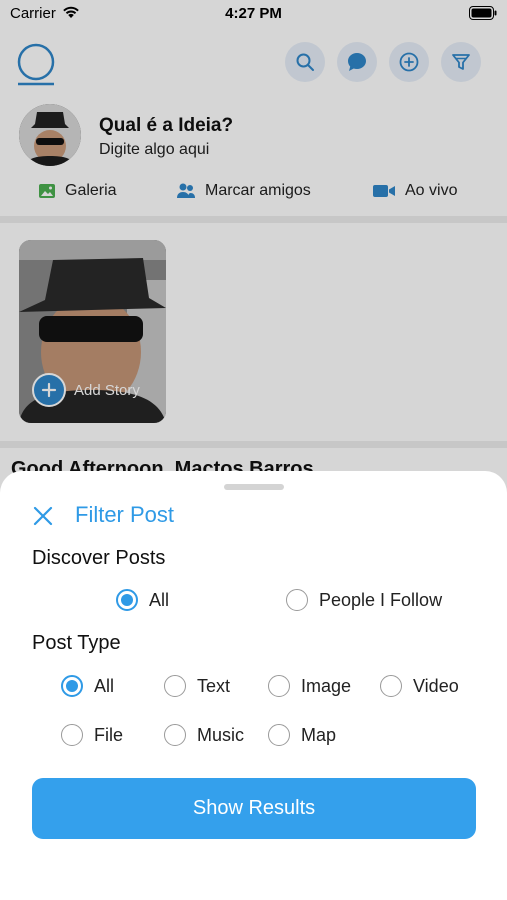 This screenshot has width=507, height=900. Describe the element at coordinates (319, 734) in the screenshot. I see `radio-label: Map` at that location.